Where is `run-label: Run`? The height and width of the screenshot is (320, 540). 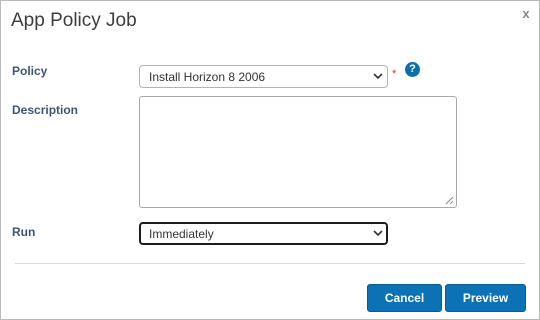
run-label: Run is located at coordinates (24, 232).